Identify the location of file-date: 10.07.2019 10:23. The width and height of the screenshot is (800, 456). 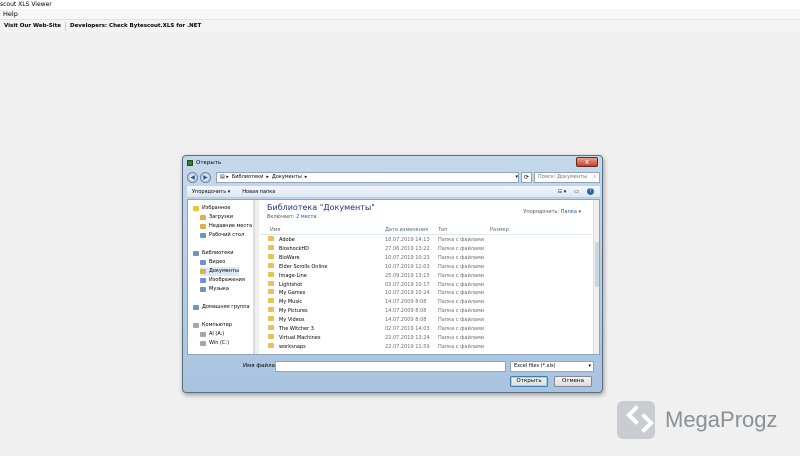
(407, 257).